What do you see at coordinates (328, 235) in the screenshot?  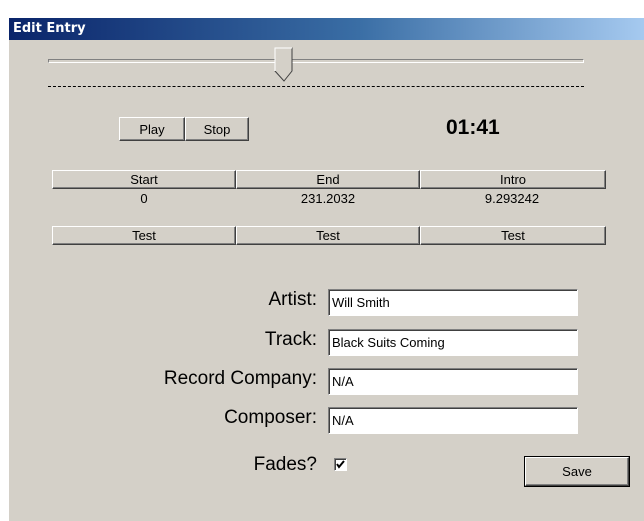 I see `test-end-button: Test` at bounding box center [328, 235].